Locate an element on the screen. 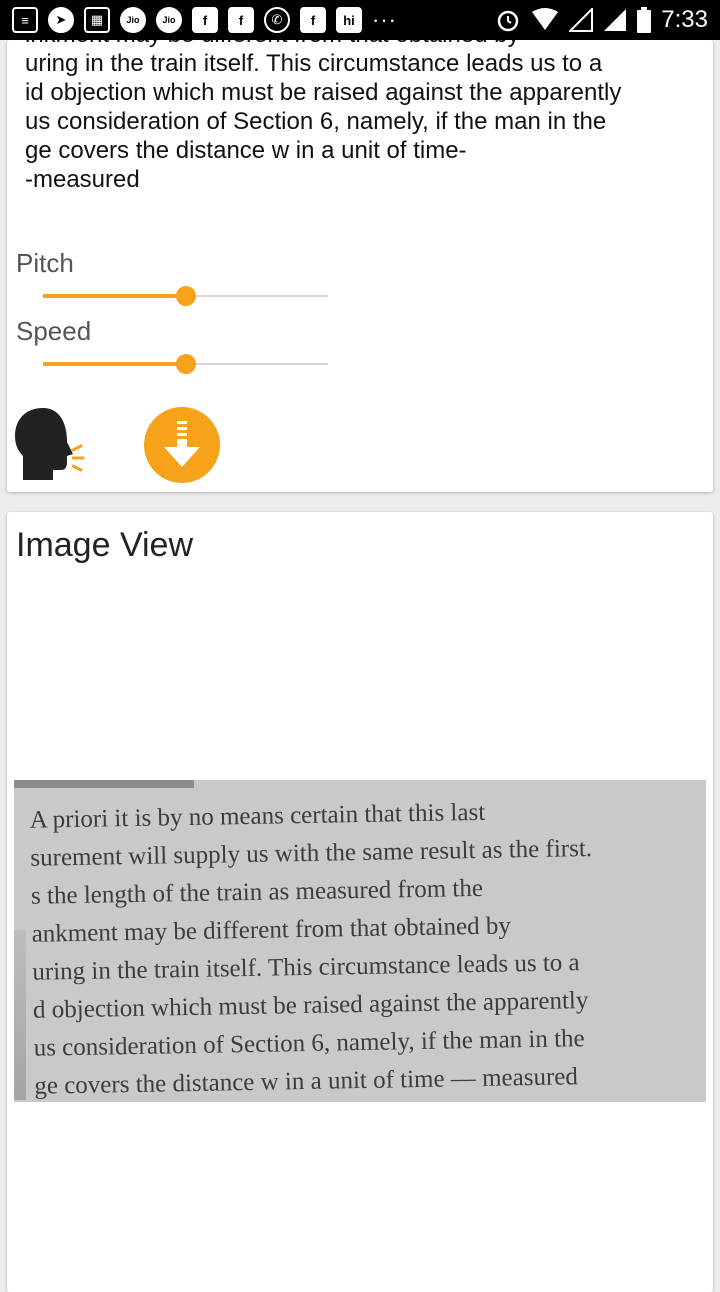  alarm-icon is located at coordinates (508, 21).